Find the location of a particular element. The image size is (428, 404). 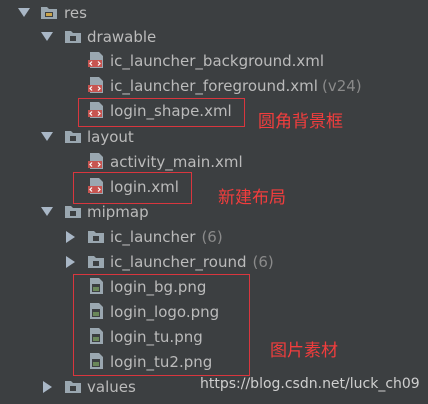

highlight-box-login-shape is located at coordinates (161, 112).